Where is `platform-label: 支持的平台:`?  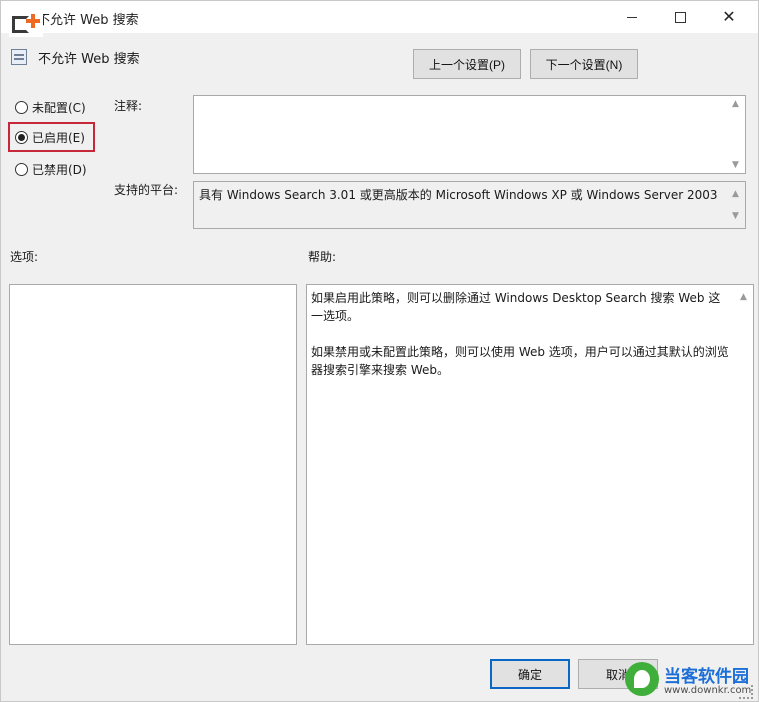
platform-label: 支持的平台: is located at coordinates (146, 190).